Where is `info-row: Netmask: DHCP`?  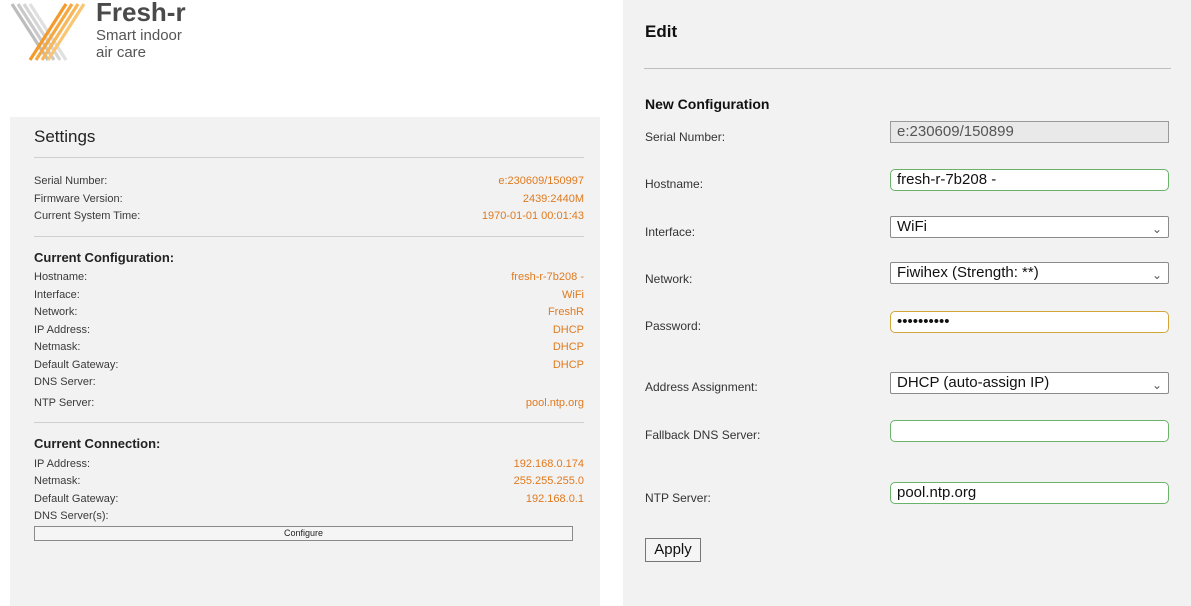 info-row: Netmask: DHCP is located at coordinates (309, 349).